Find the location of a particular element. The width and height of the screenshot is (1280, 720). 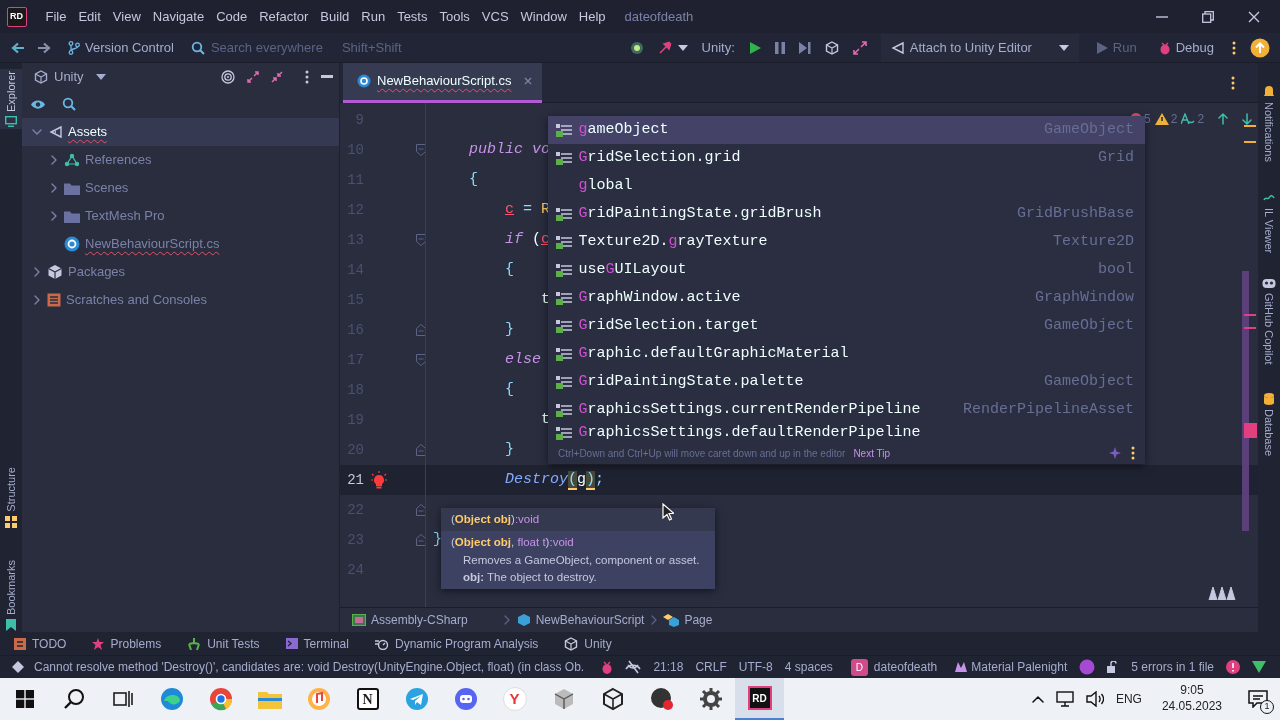

scrollbar is located at coordinates (1245, 401).